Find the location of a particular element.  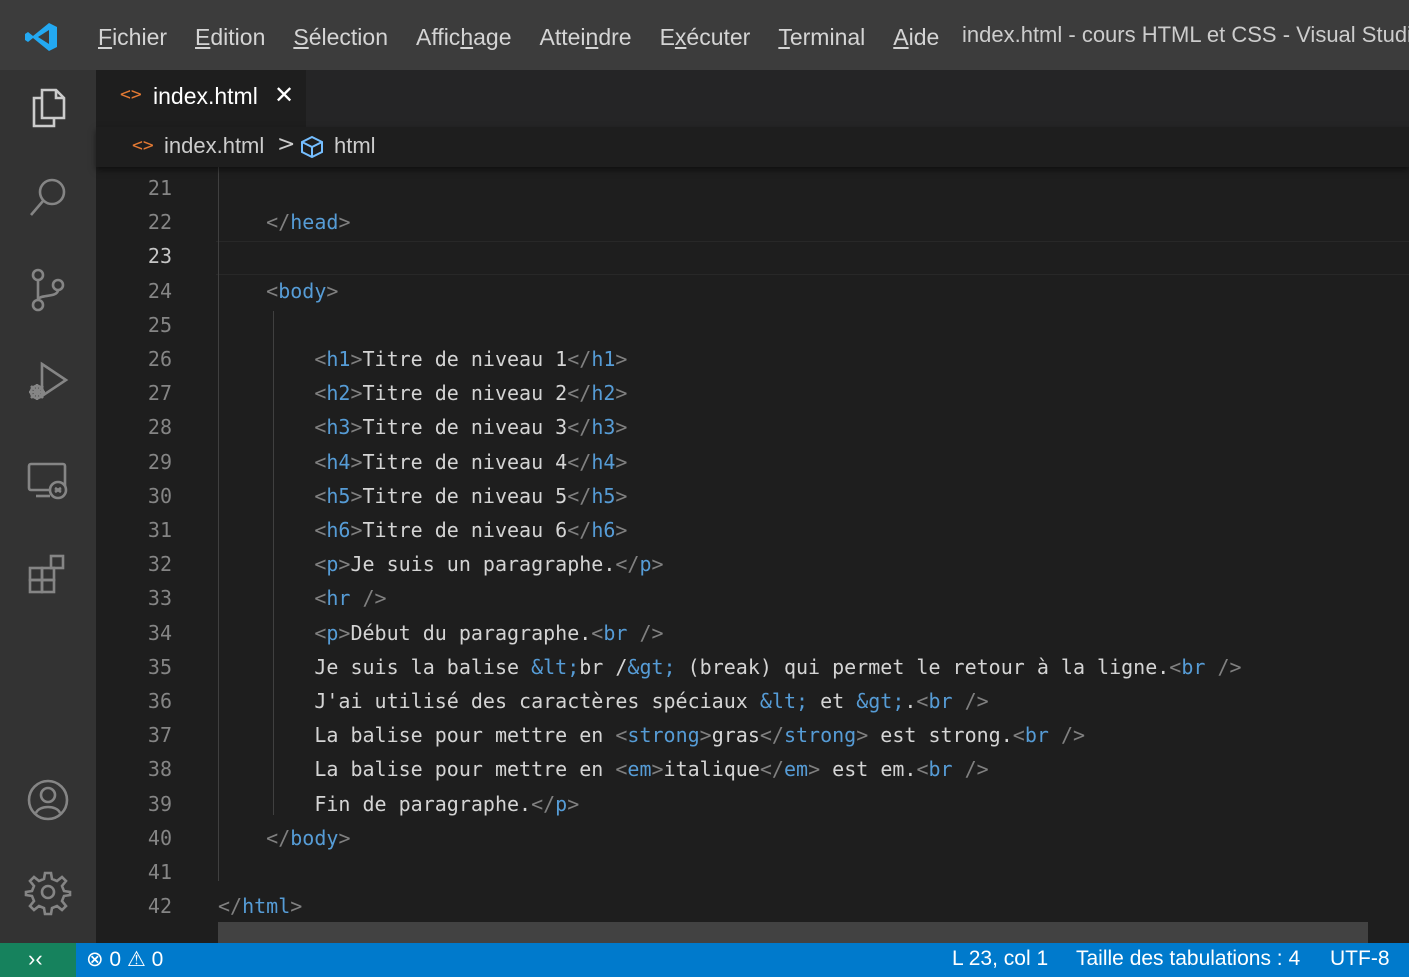

code-line: 29 <h4>Titre de niveau 4</h4> is located at coordinates (752, 462).